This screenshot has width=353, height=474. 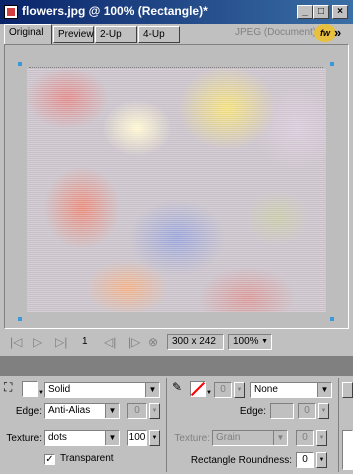 I want to click on last-frame-icon: ▷|, so click(x=61, y=342).